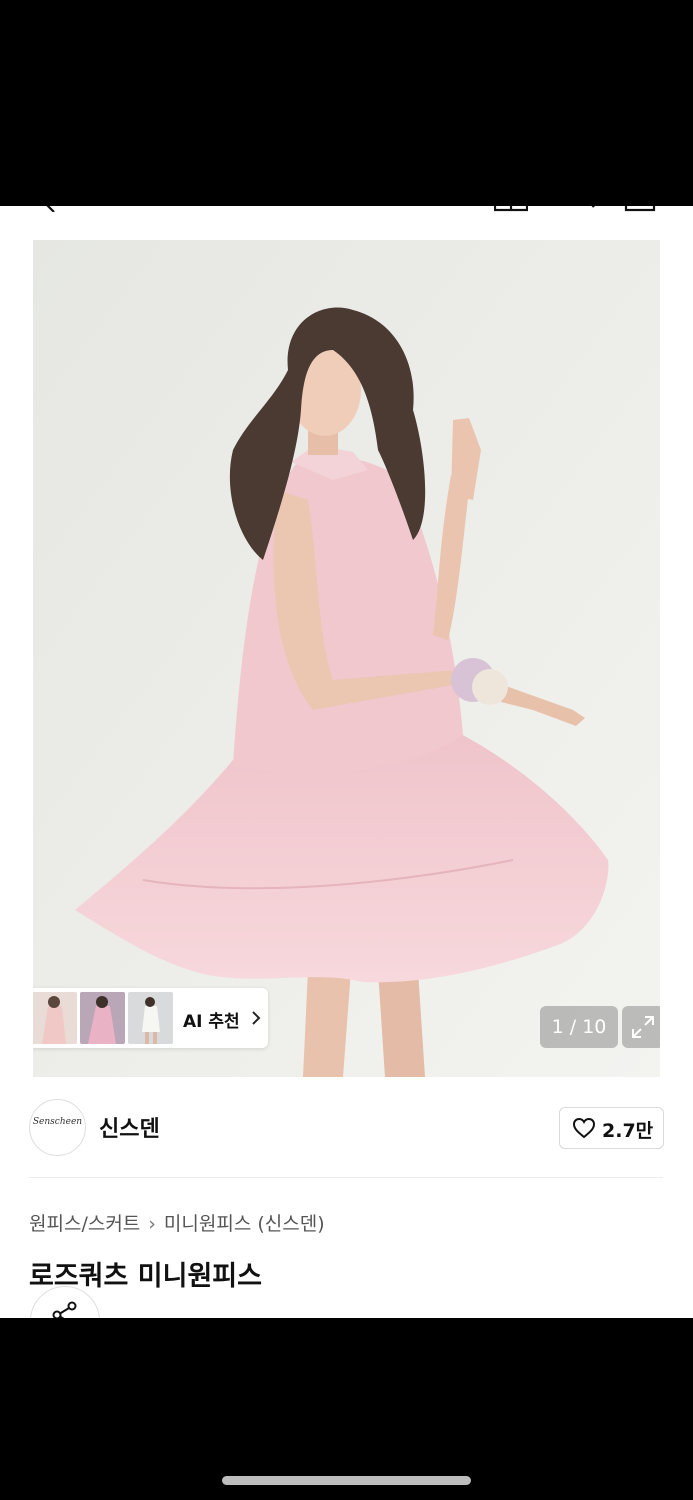 This screenshot has height=1500, width=693. I want to click on brand-logo: Senscheen, so click(57, 1127).